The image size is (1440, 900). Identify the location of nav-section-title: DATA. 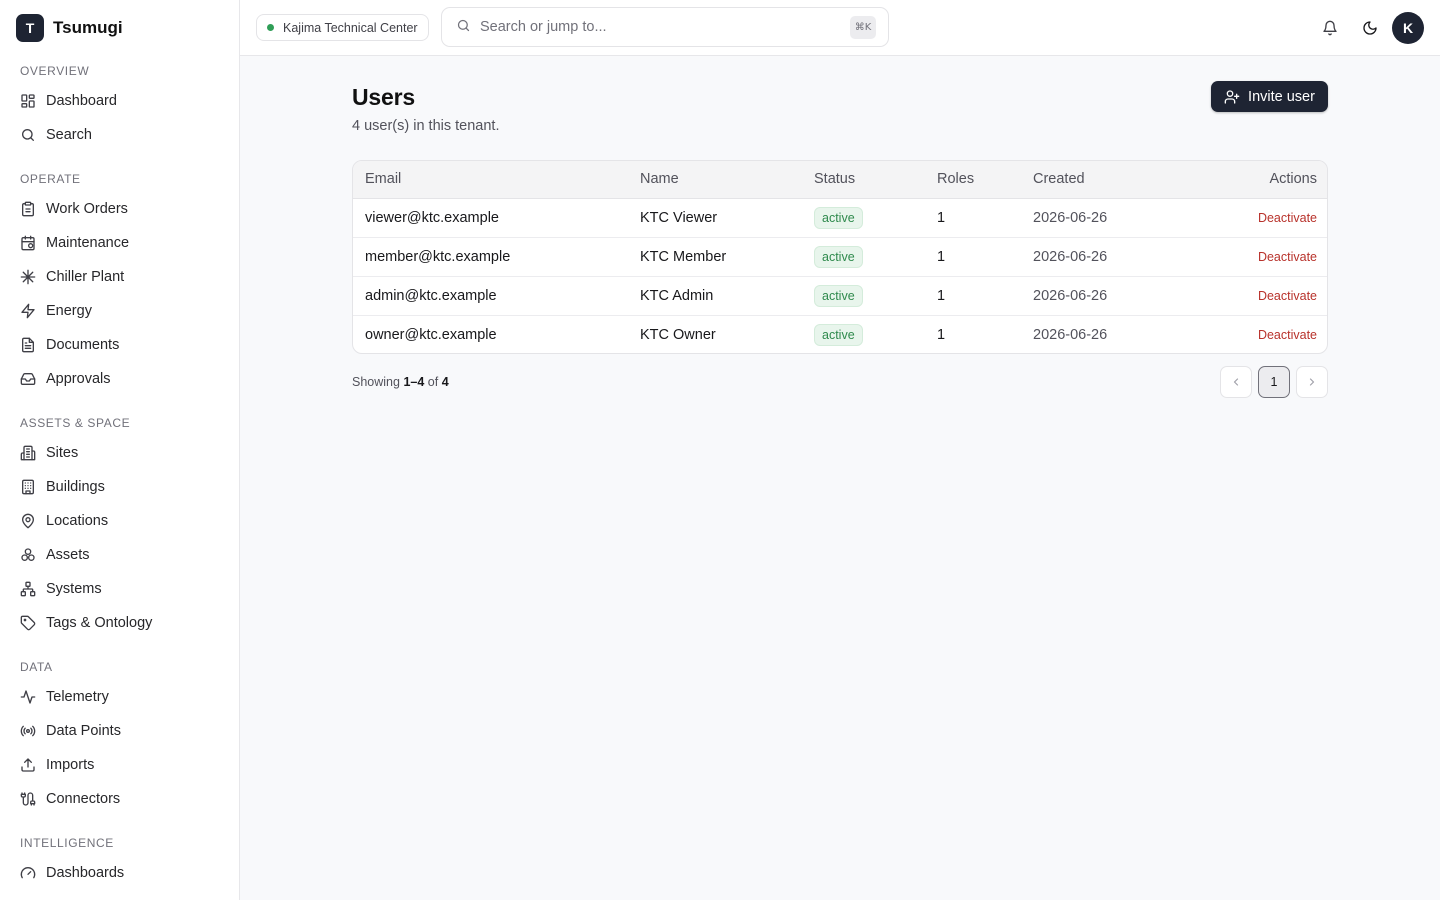
(36, 667).